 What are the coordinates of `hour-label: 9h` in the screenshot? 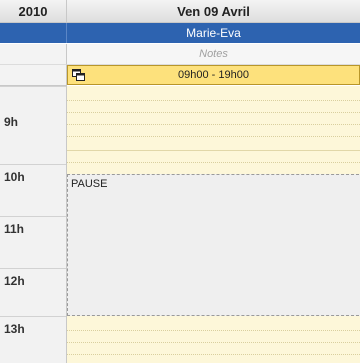 It's located at (11, 122).